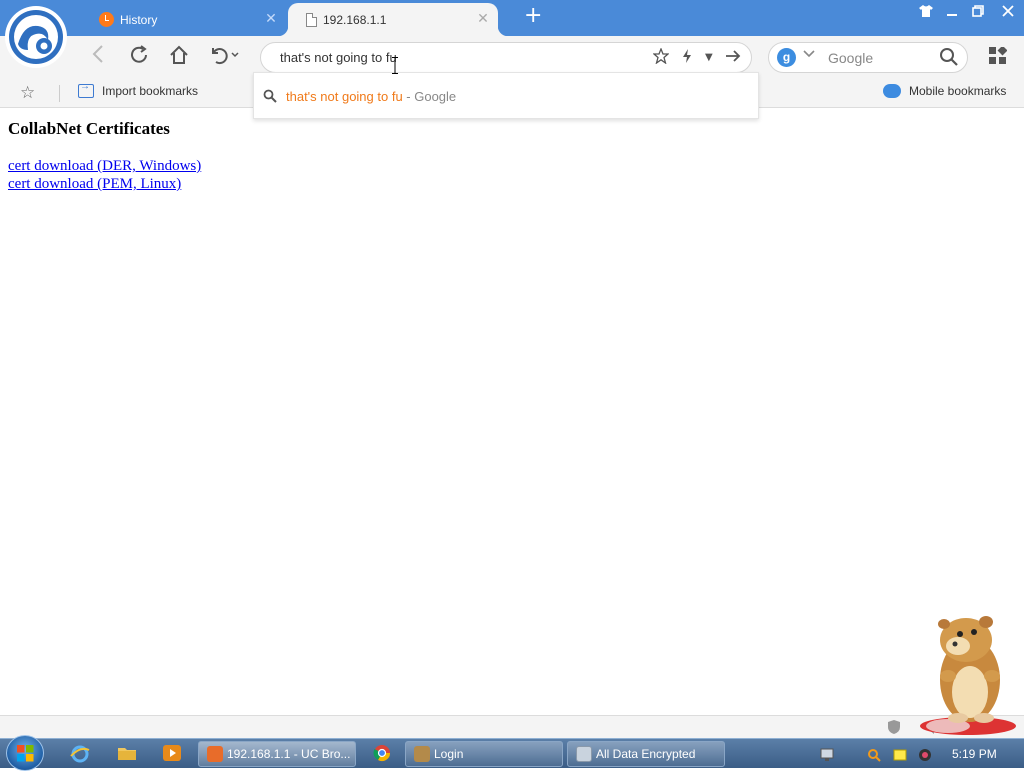  I want to click on tab-current-label: 192.168.1.1, so click(355, 19).